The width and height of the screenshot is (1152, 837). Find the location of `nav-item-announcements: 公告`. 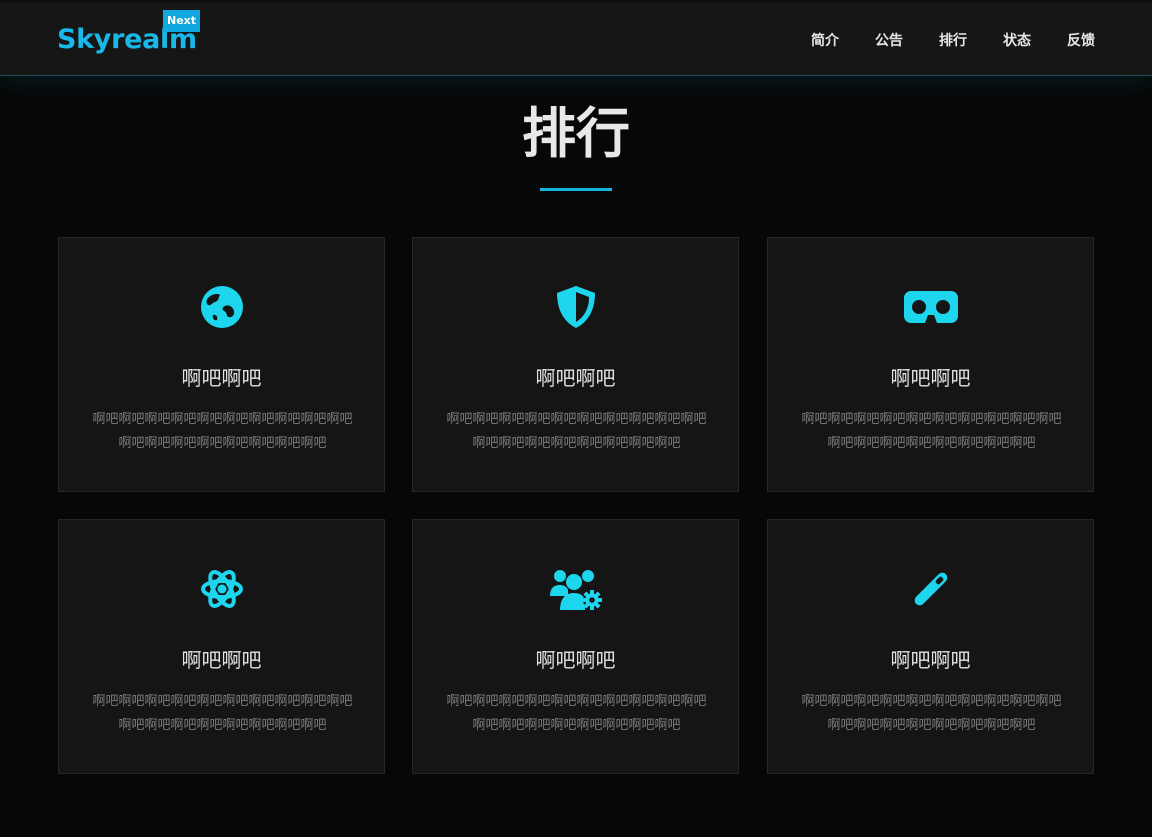

nav-item-announcements: 公告 is located at coordinates (889, 40).